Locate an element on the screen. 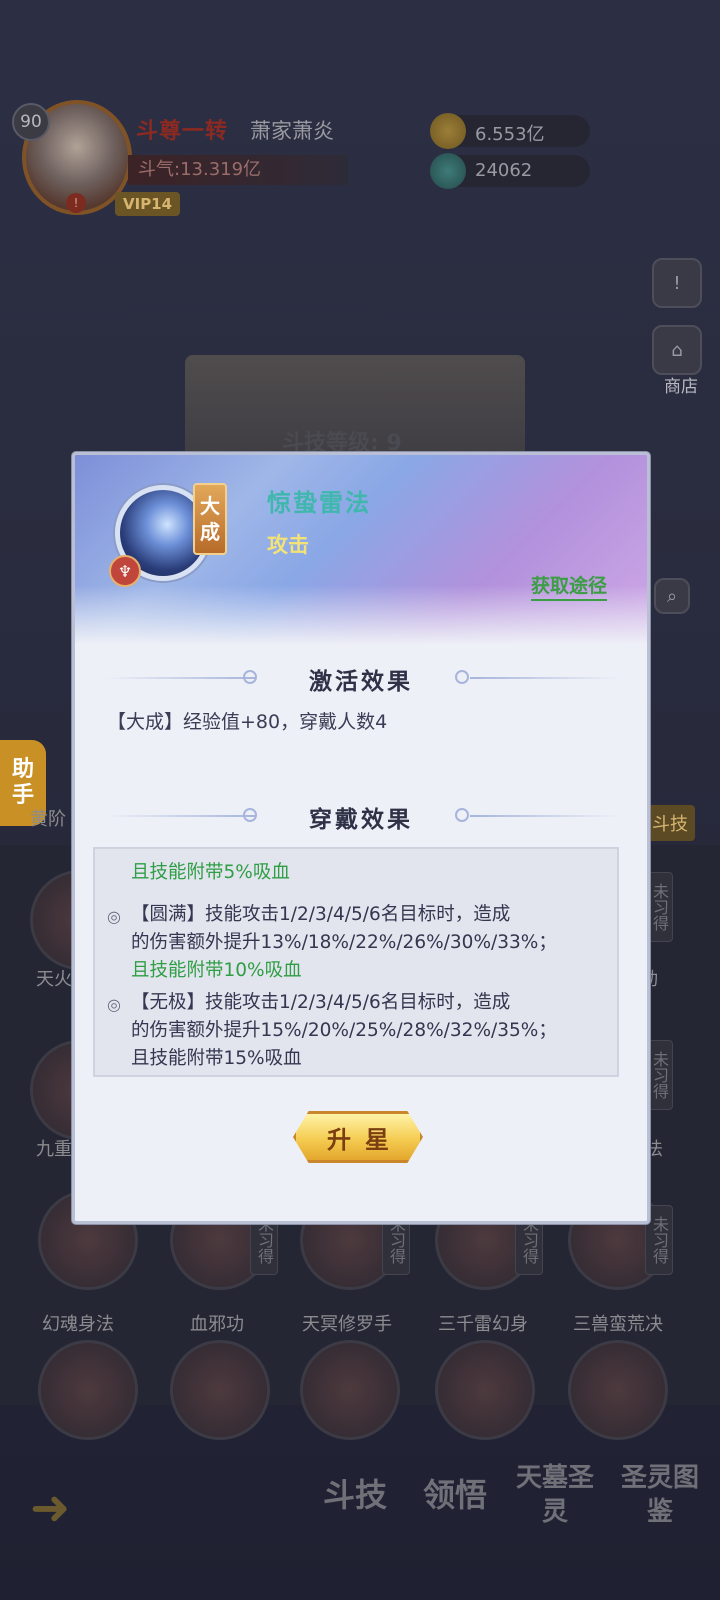 The height and width of the screenshot is (1600, 720). gold-value: 6.553亿 is located at coordinates (510, 134).